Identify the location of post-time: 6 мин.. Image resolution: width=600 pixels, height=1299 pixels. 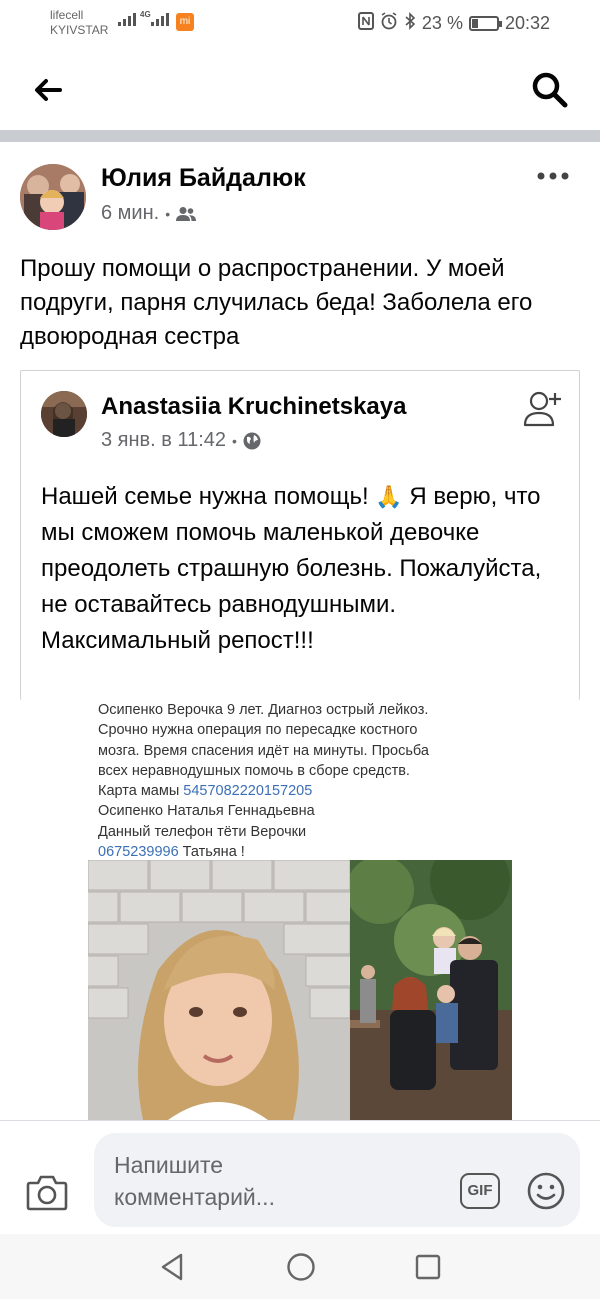
(130, 213).